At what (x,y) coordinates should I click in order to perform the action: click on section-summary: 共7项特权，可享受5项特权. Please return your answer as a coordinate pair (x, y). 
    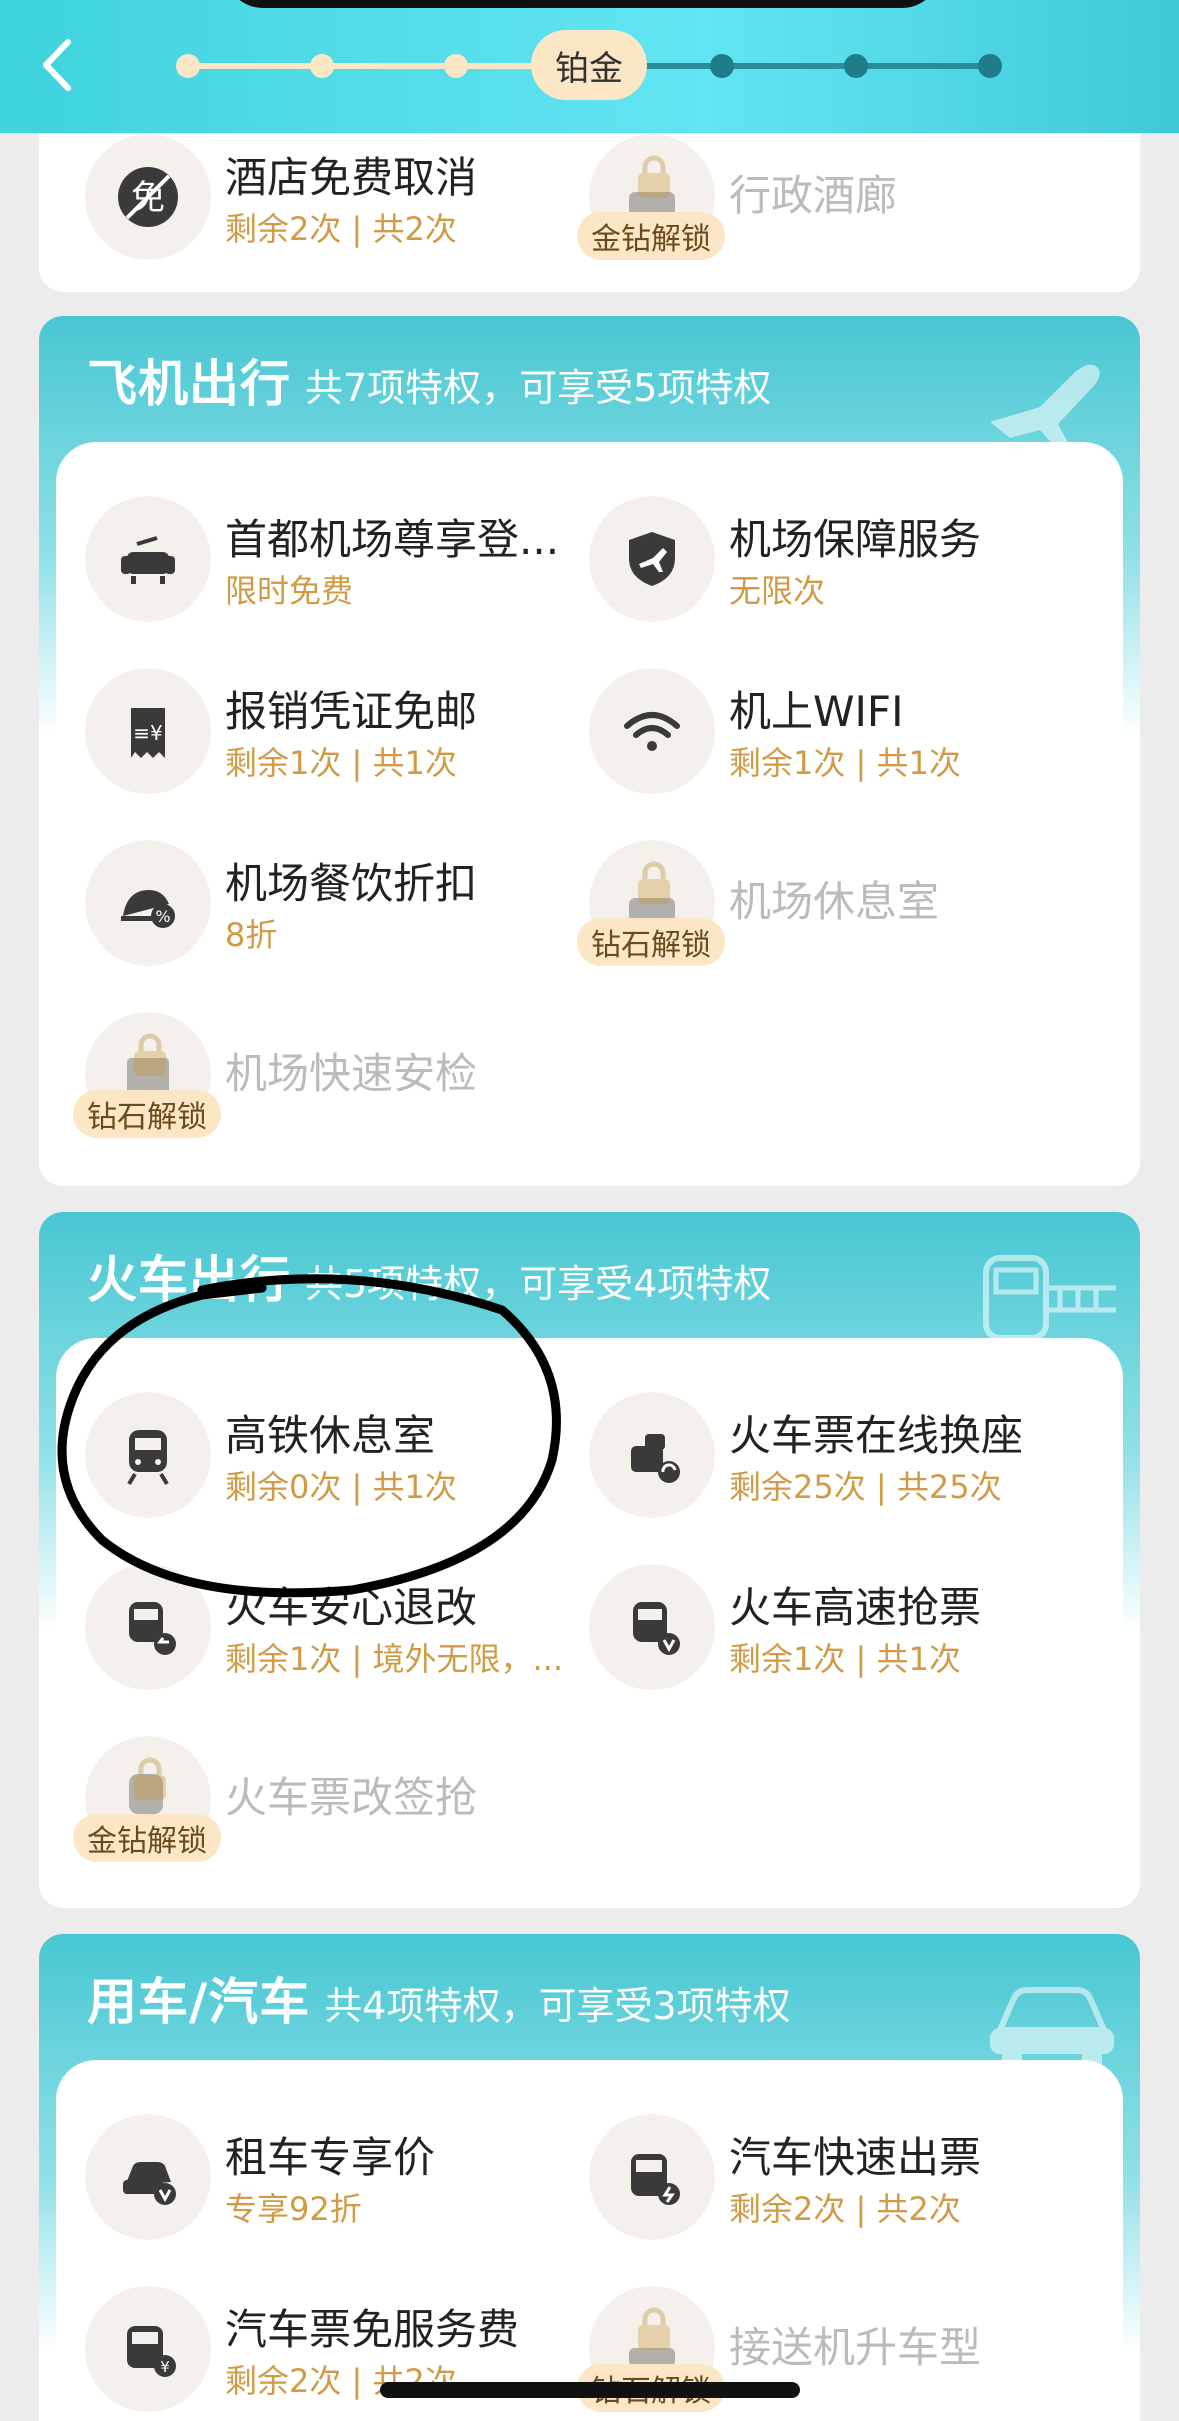
    Looking at the image, I should click on (538, 388).